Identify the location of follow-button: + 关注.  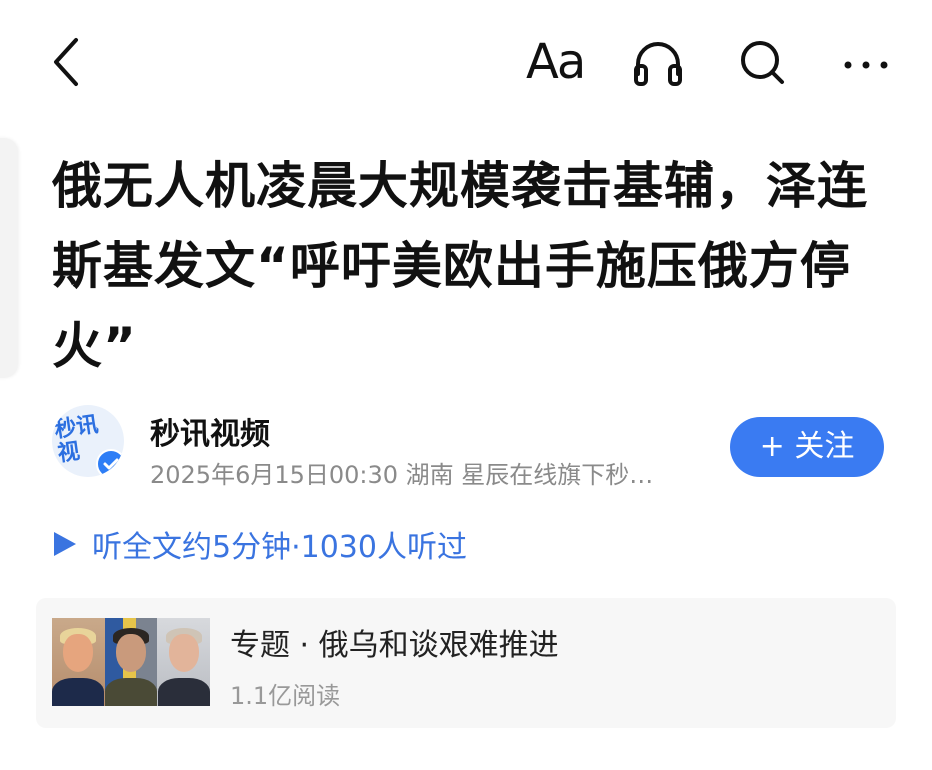
(807, 447).